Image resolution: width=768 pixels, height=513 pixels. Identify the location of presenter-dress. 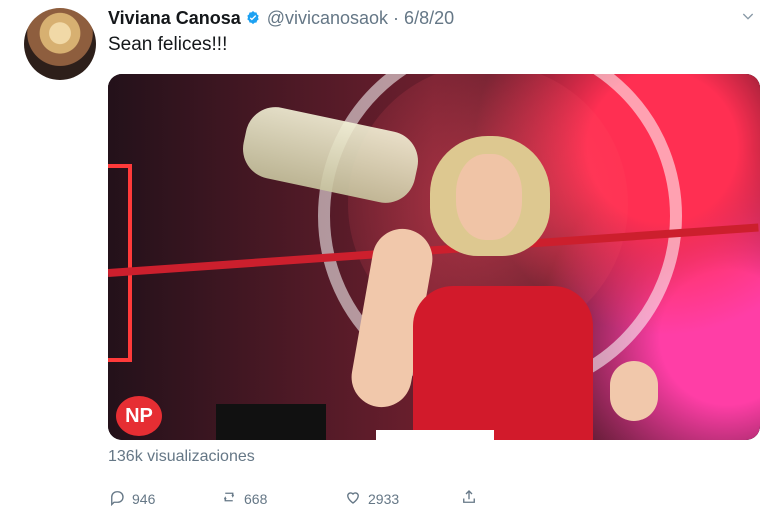
(503, 363).